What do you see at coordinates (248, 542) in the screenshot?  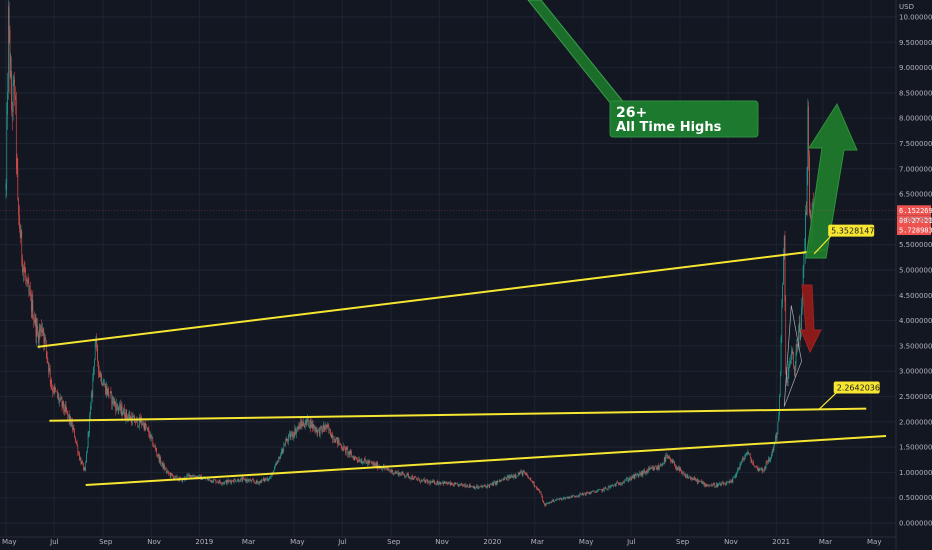 I see `x-tick-label: Mar` at bounding box center [248, 542].